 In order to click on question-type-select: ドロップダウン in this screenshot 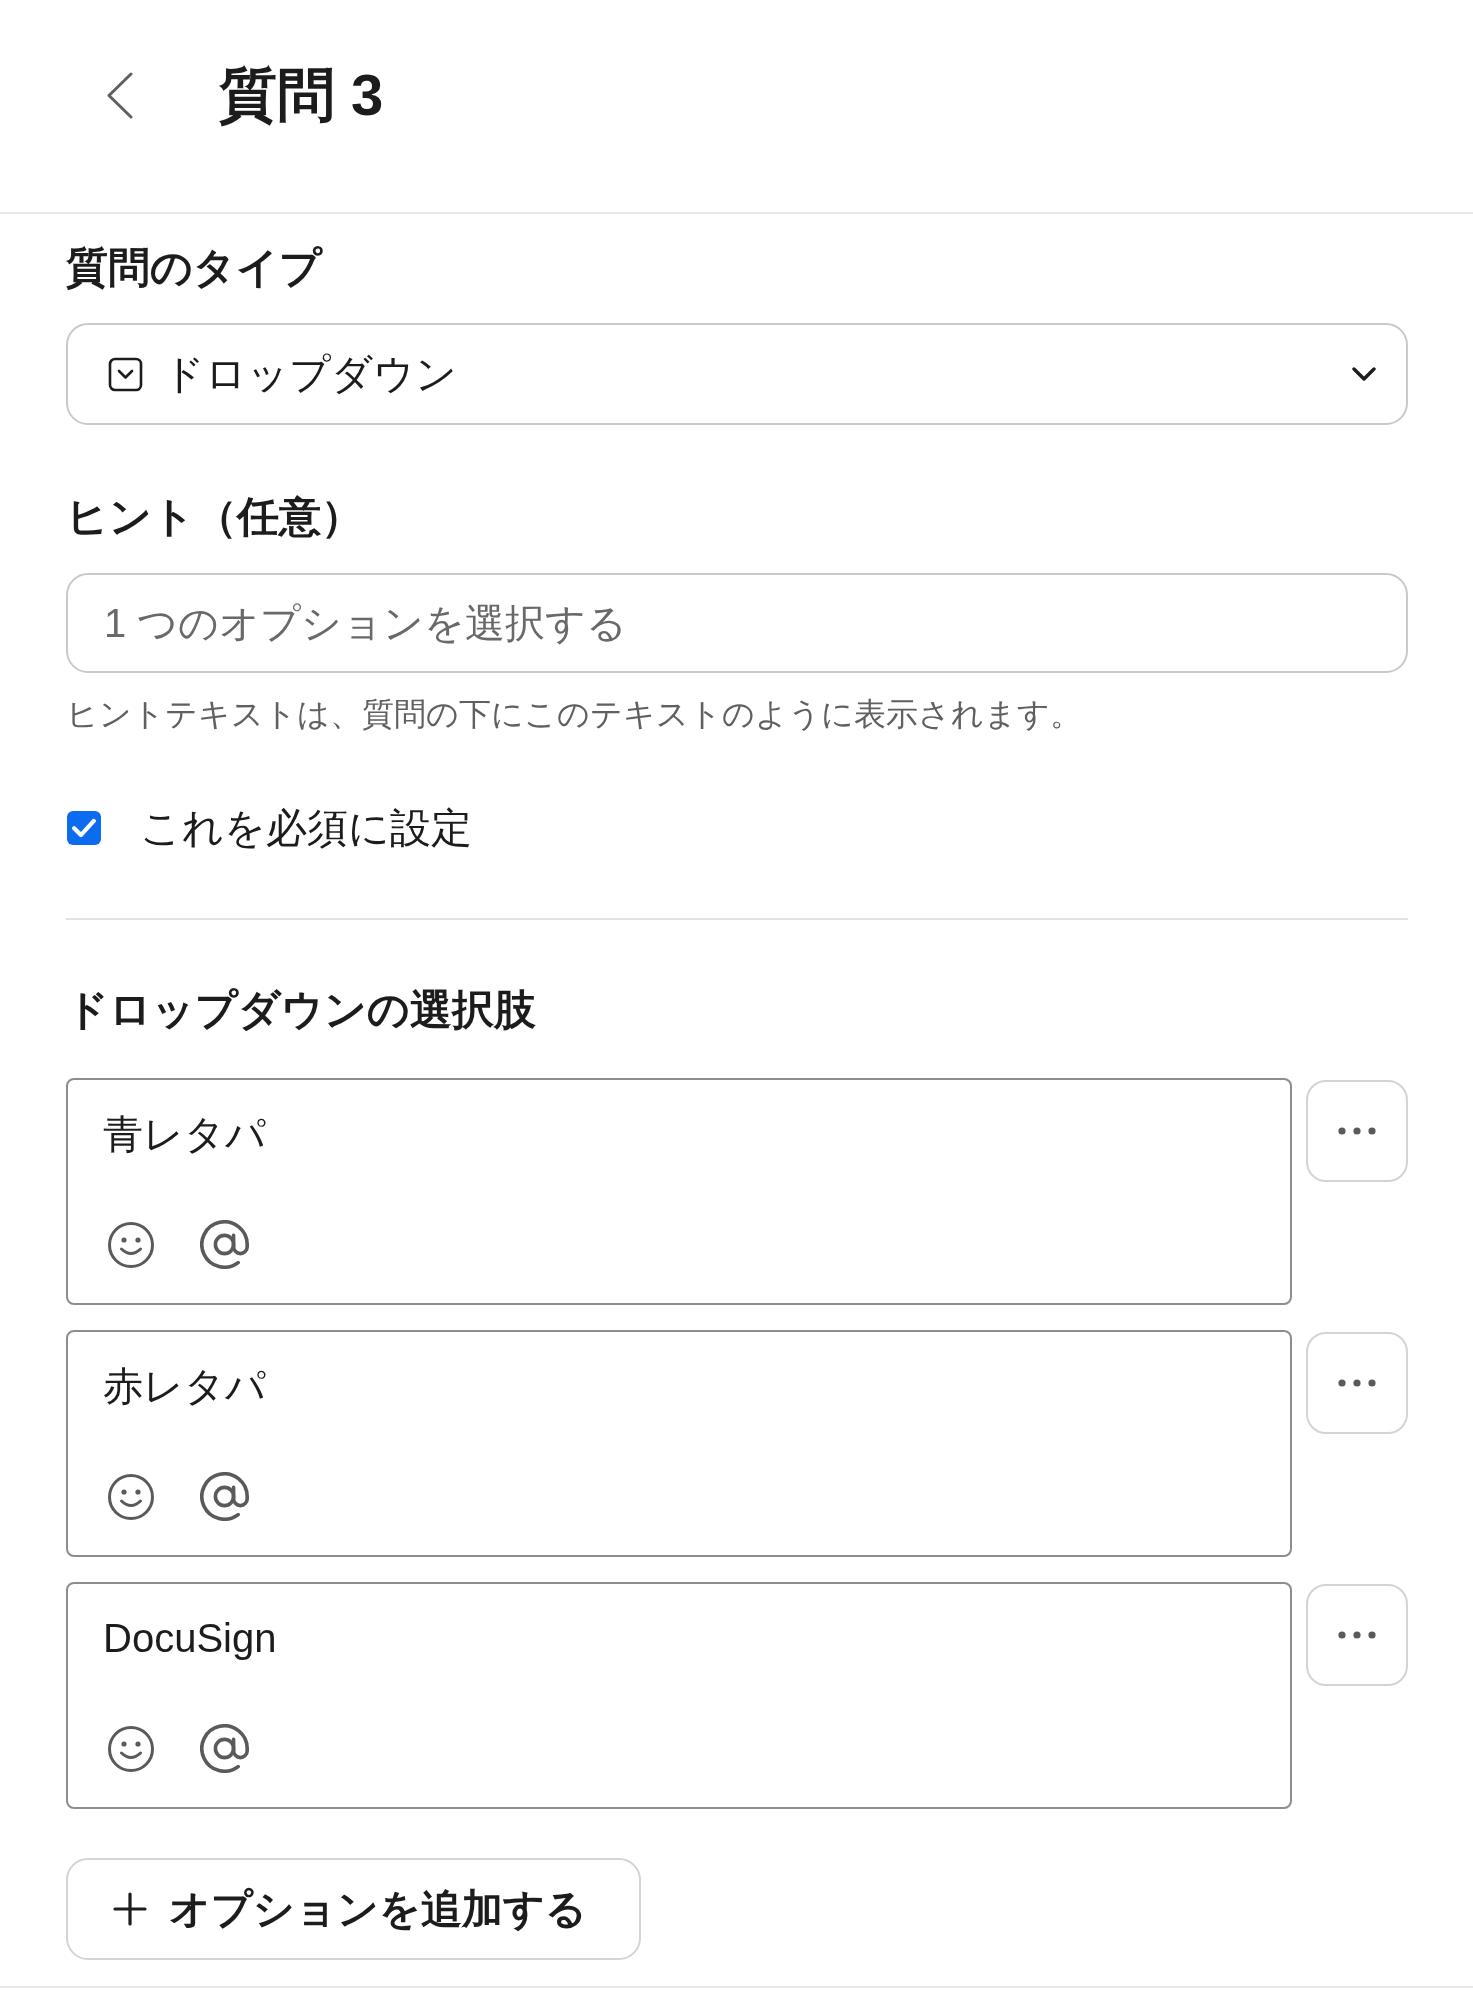, I will do `click(737, 374)`.